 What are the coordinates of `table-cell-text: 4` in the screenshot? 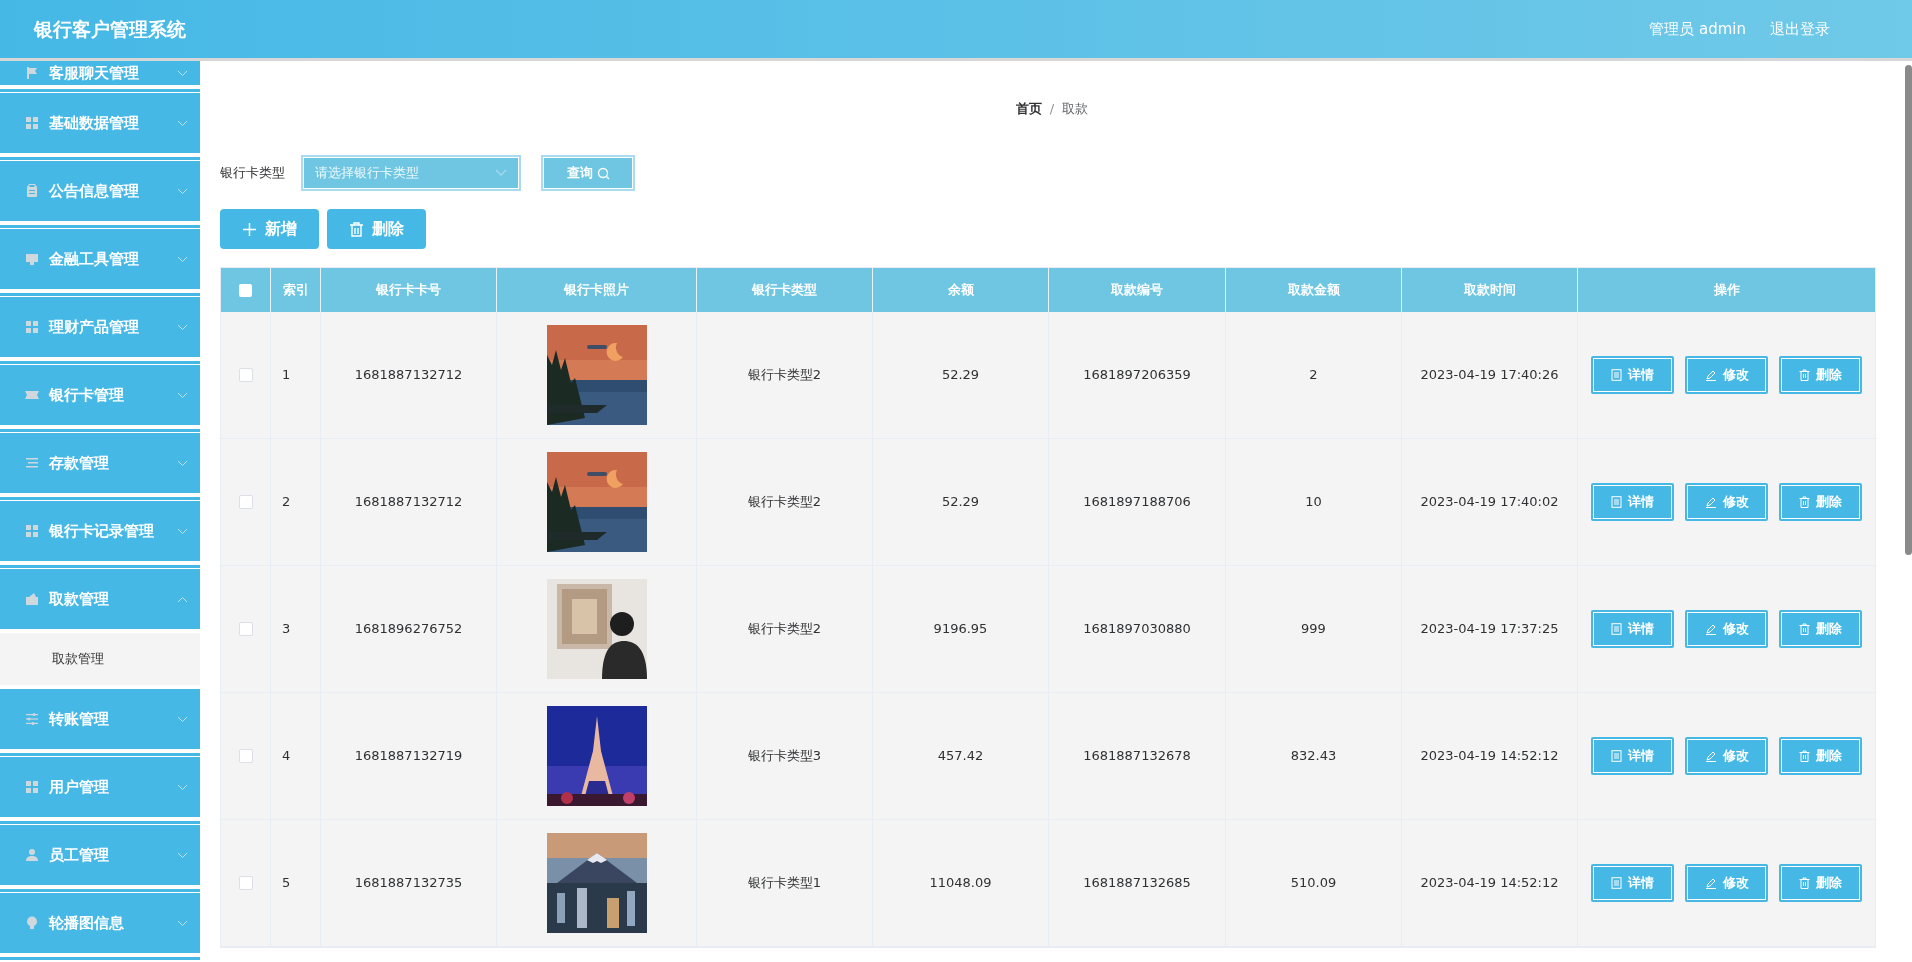 It's located at (286, 756).